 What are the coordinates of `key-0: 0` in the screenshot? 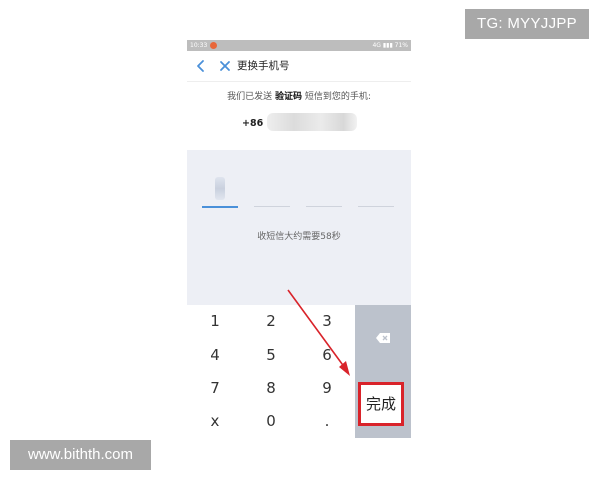 It's located at (271, 421).